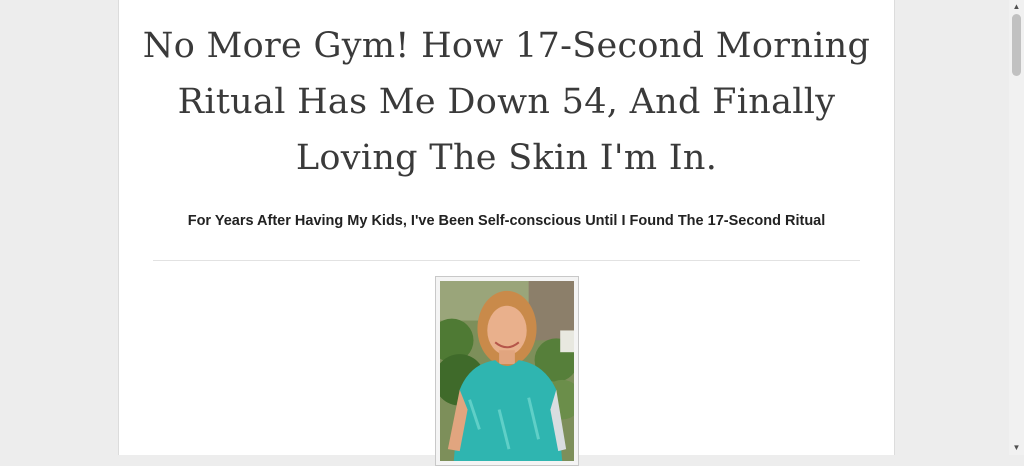 Image resolution: width=1024 pixels, height=466 pixels. Describe the element at coordinates (1016, 227) in the screenshot. I see `page-scrollbar: ▲ ▼` at that location.